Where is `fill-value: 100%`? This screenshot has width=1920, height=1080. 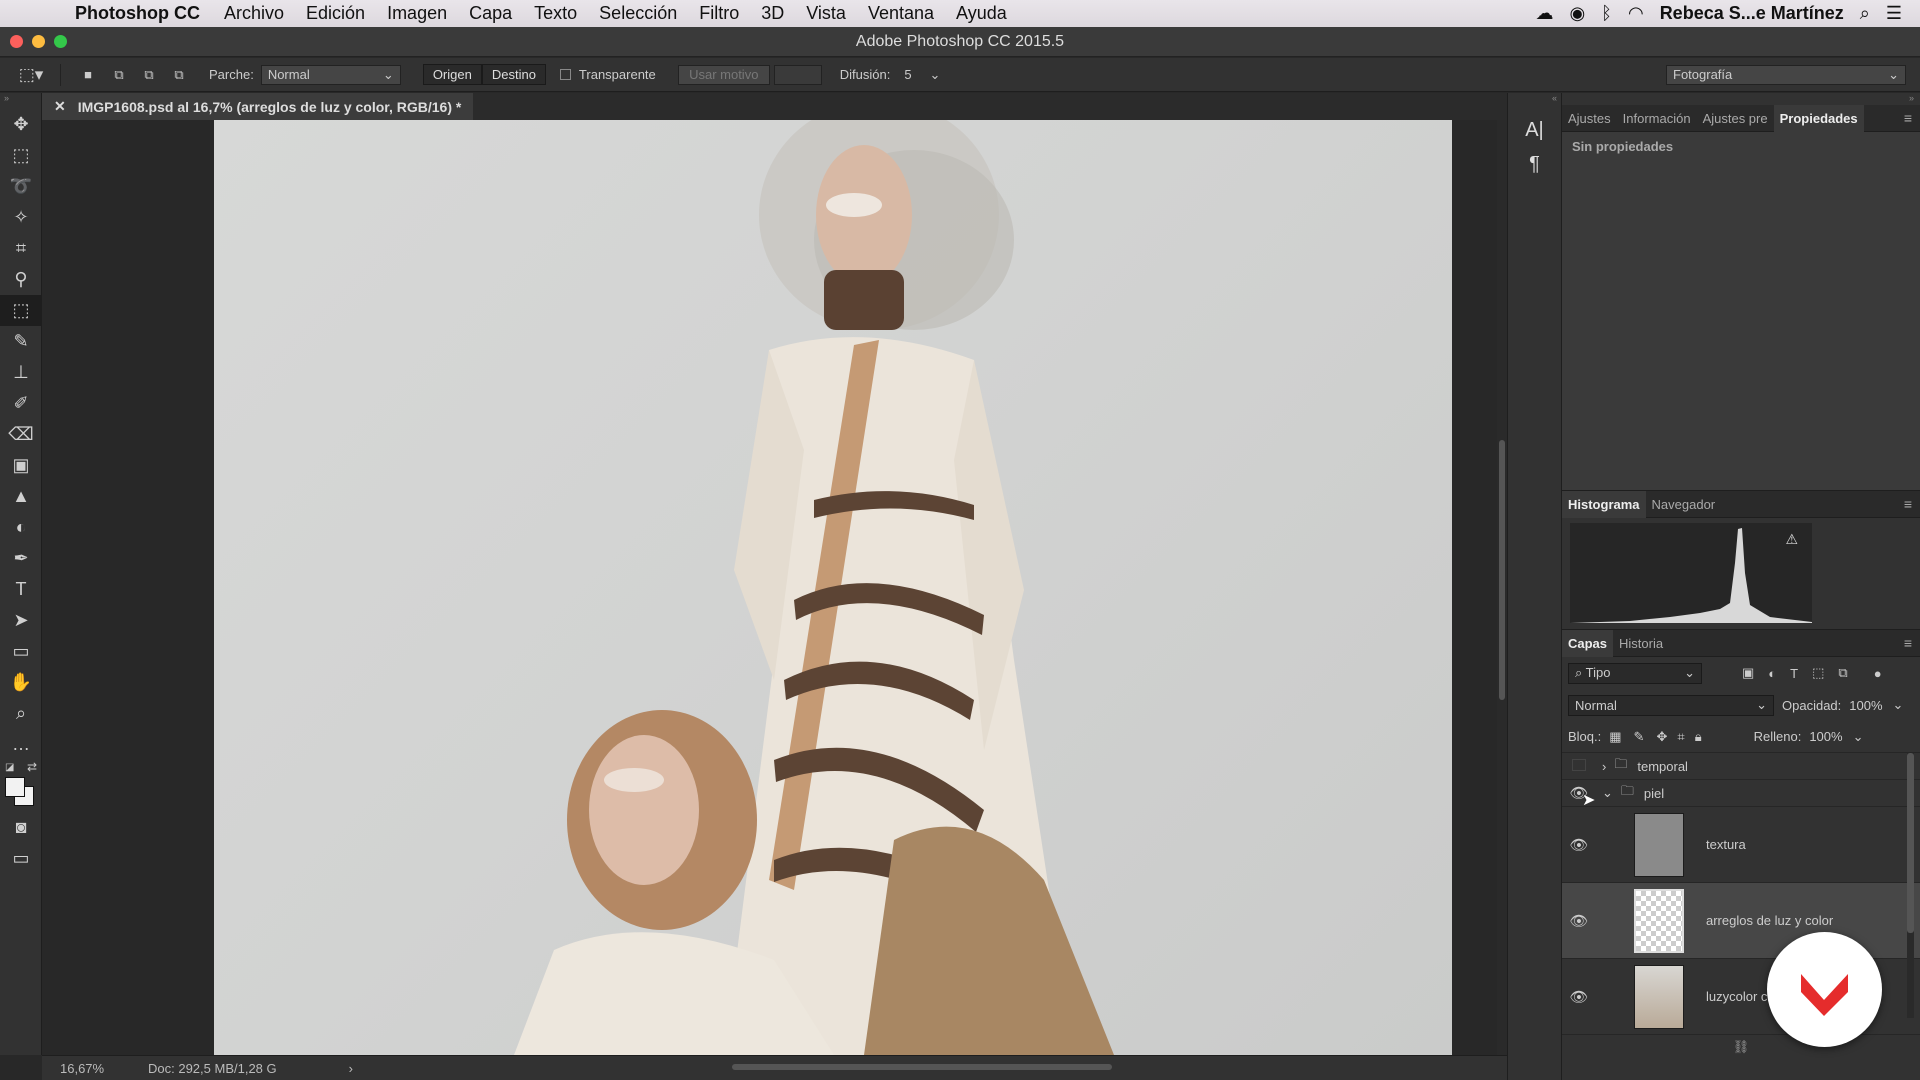
fill-value: 100% is located at coordinates (1825, 736).